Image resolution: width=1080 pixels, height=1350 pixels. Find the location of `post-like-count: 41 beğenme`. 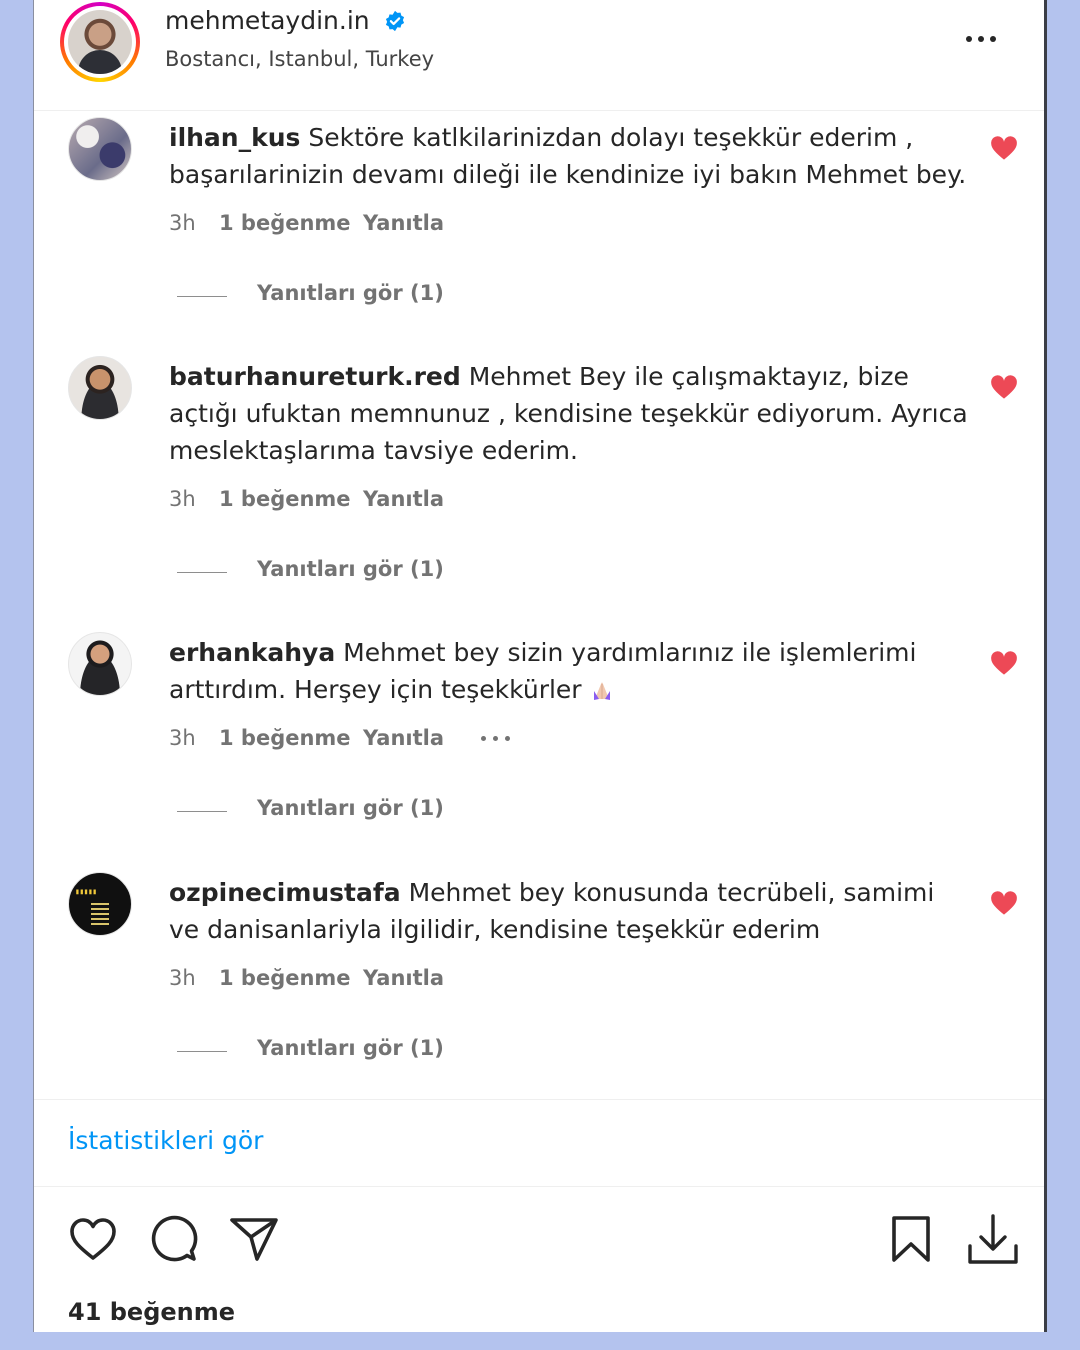

post-like-count: 41 beğenme is located at coordinates (151, 1312).